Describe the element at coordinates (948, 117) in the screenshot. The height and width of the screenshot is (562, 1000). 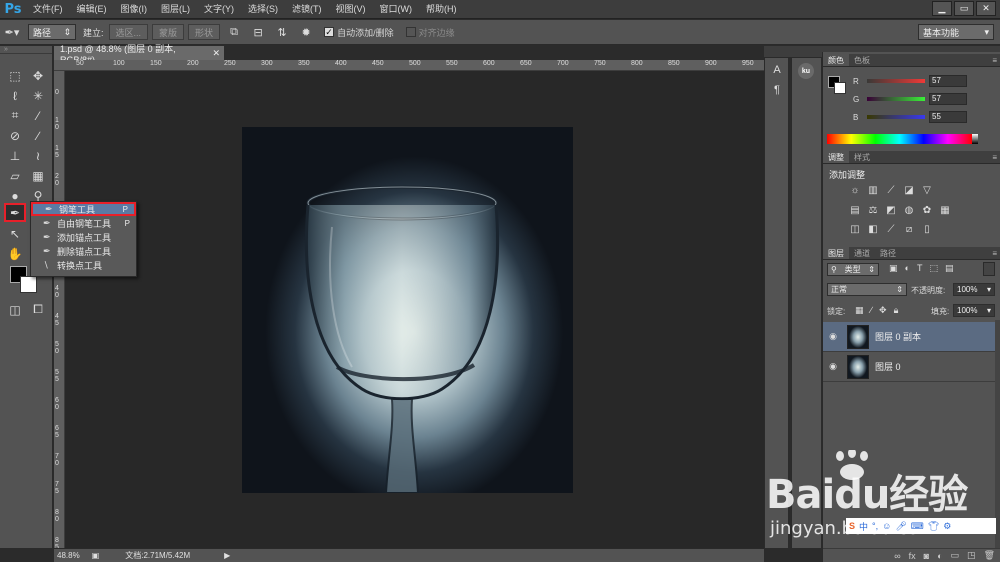
I see `blue-value-field: 55` at that location.